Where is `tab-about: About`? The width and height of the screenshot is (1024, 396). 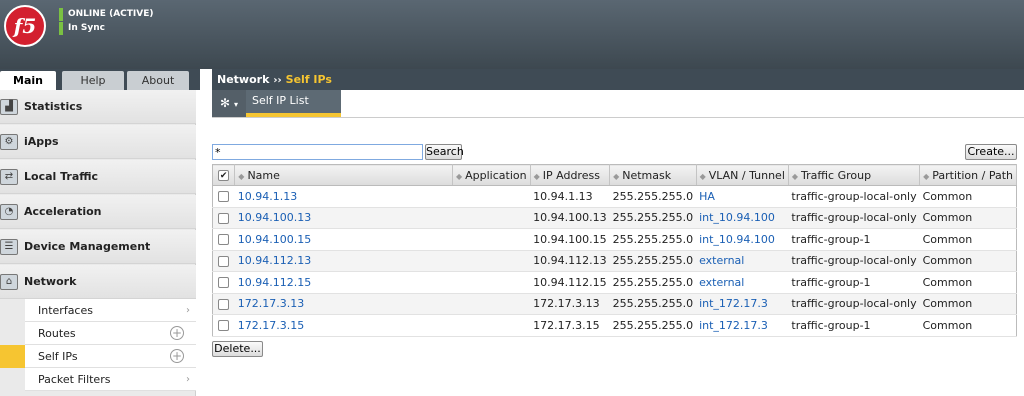 tab-about: About is located at coordinates (158, 80).